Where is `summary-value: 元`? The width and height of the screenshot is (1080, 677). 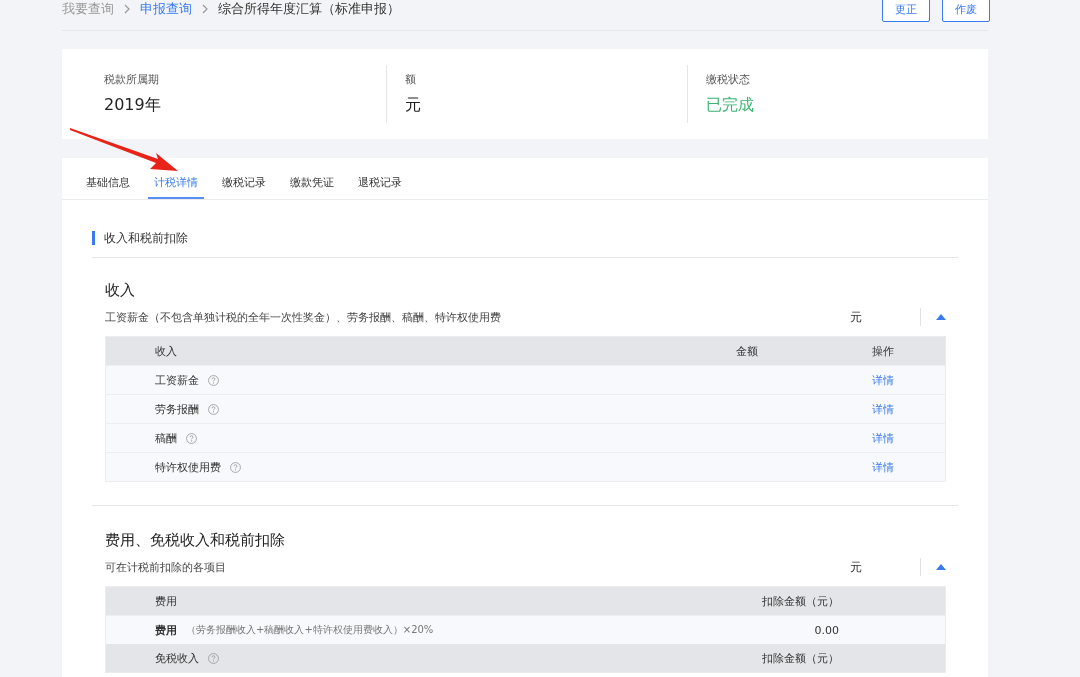 summary-value: 元 is located at coordinates (413, 105).